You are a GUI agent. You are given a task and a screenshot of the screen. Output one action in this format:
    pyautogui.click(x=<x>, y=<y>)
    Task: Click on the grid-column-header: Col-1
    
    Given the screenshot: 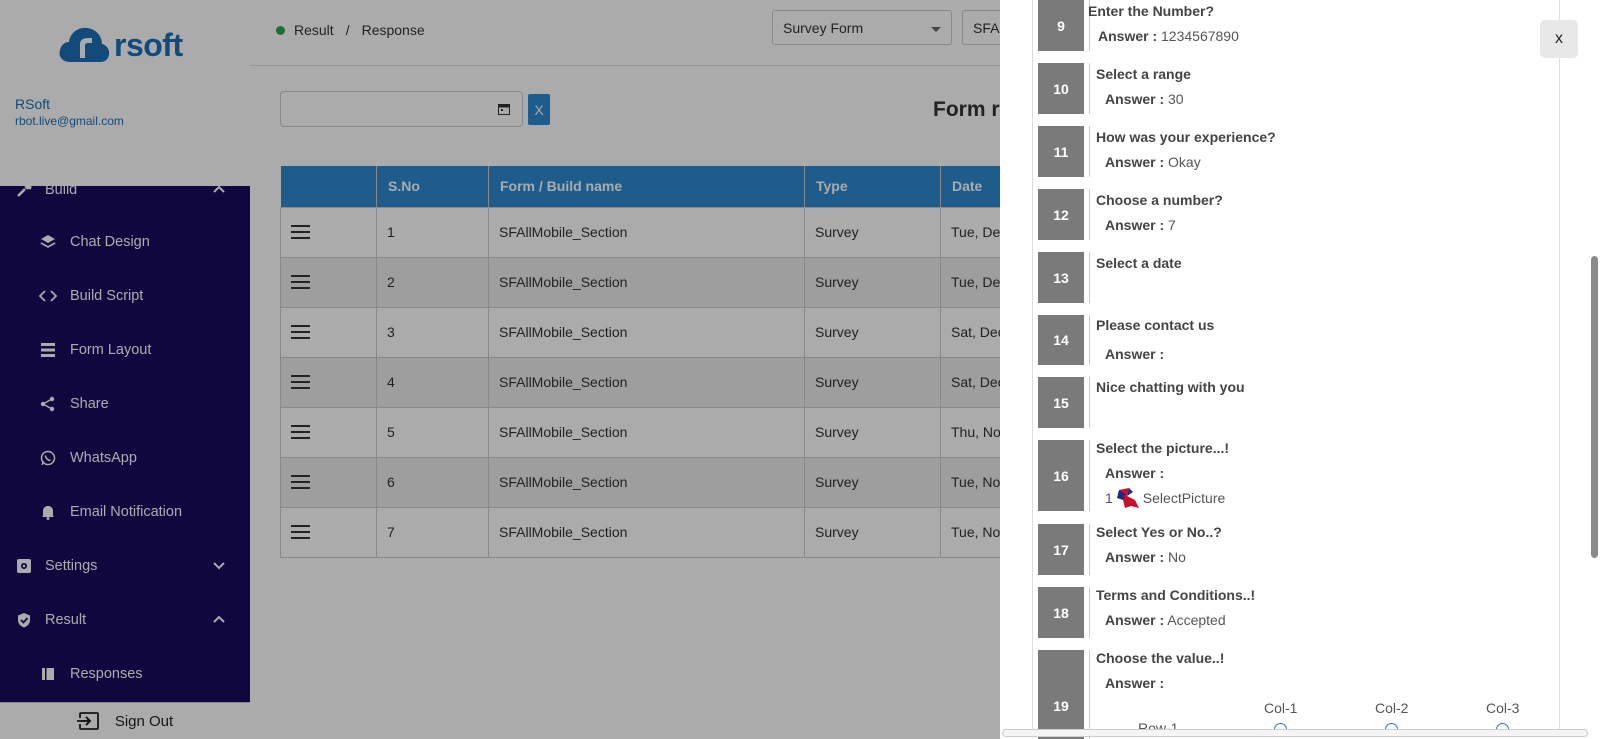 What is the action you would take?
    pyautogui.click(x=1281, y=708)
    